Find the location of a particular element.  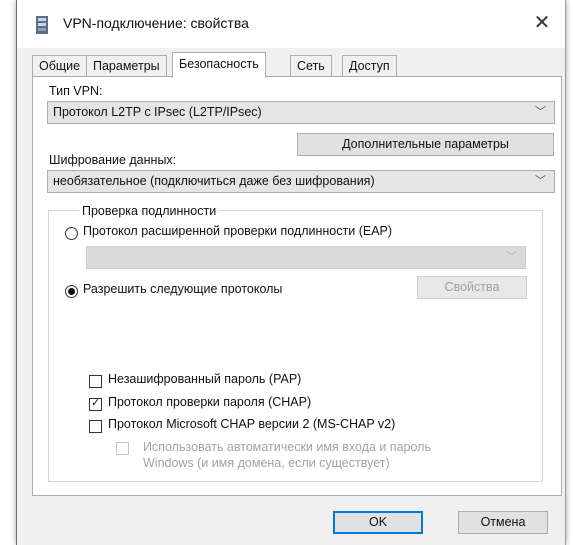

chap-checkbox: ✓ is located at coordinates (95, 404).